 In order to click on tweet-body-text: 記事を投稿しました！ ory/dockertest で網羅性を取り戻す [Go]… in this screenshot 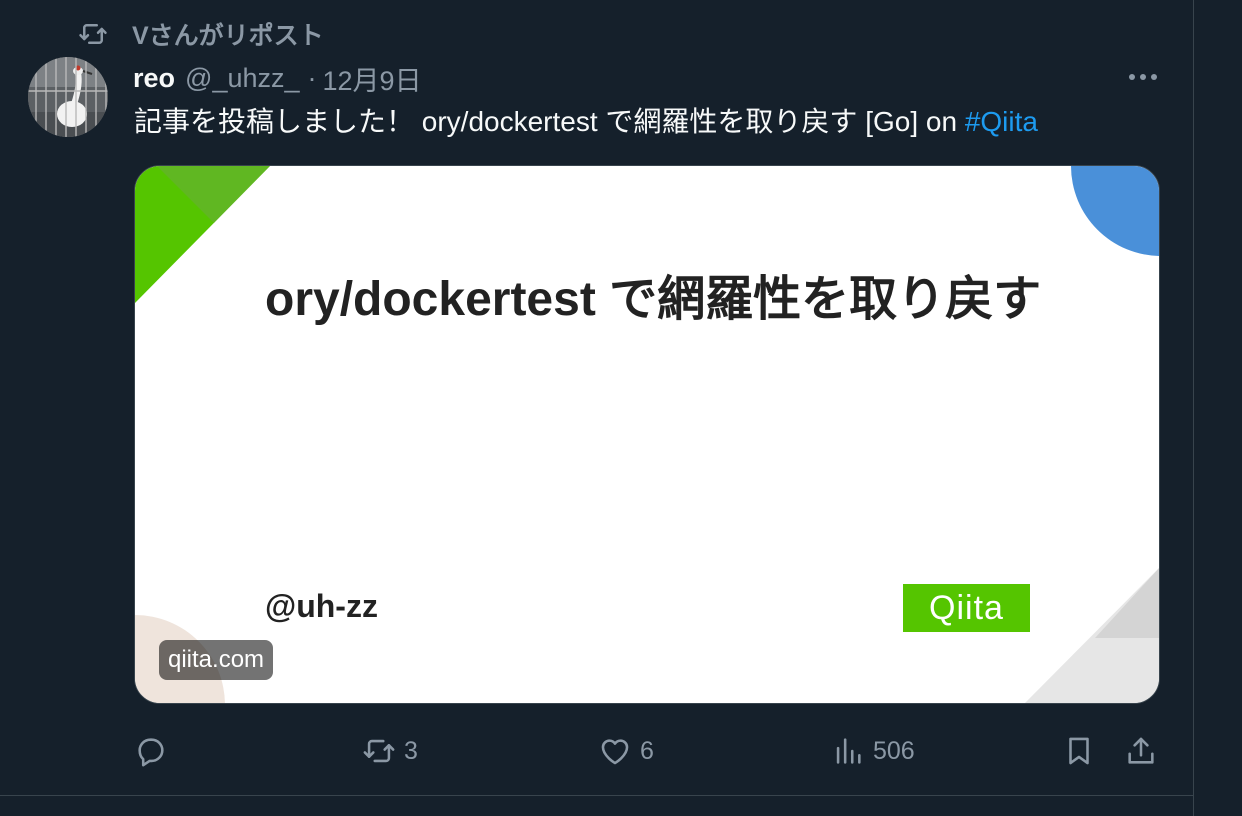, I will do `click(549, 121)`.